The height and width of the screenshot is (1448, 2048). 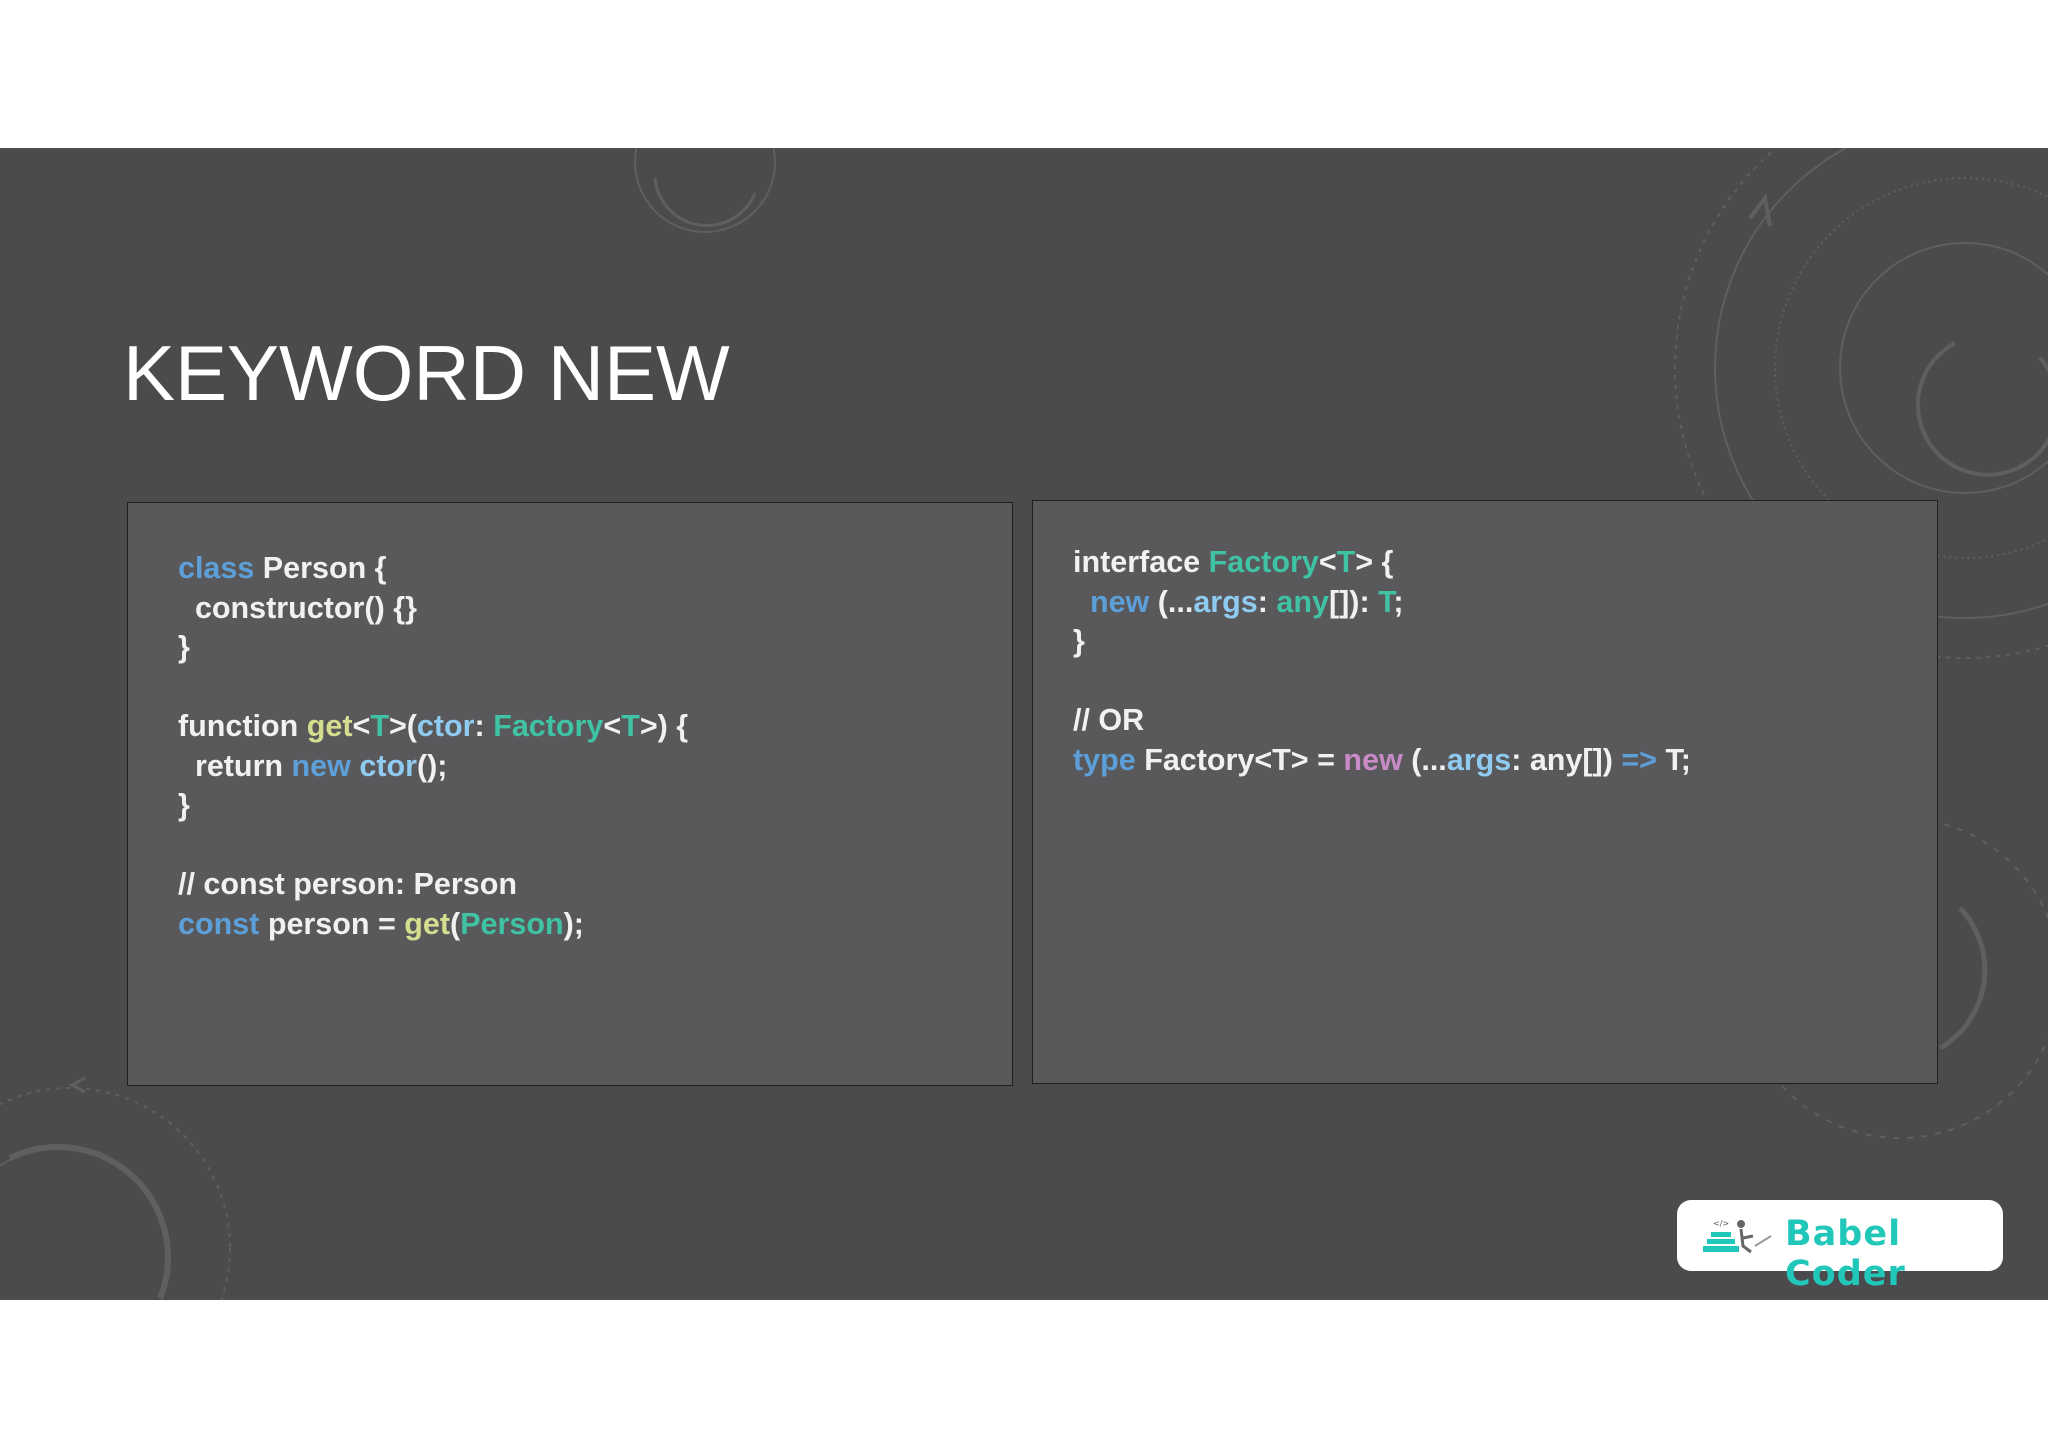 What do you see at coordinates (455, 923) in the screenshot?
I see `code-token: (` at bounding box center [455, 923].